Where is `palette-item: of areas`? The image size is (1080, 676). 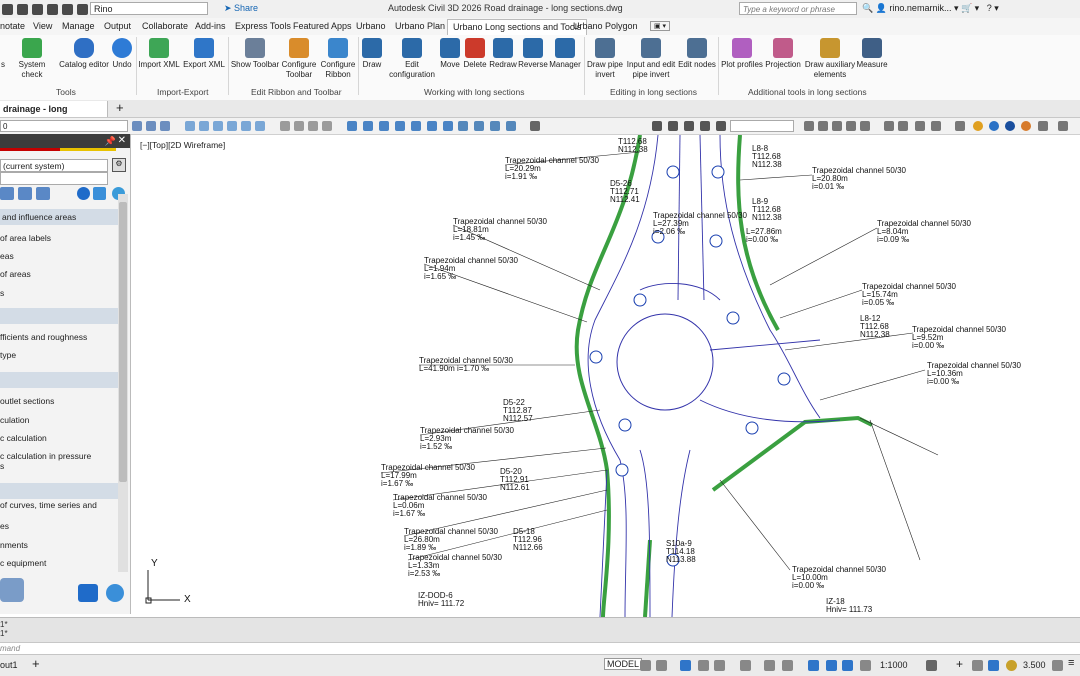 palette-item: of areas is located at coordinates (59, 274).